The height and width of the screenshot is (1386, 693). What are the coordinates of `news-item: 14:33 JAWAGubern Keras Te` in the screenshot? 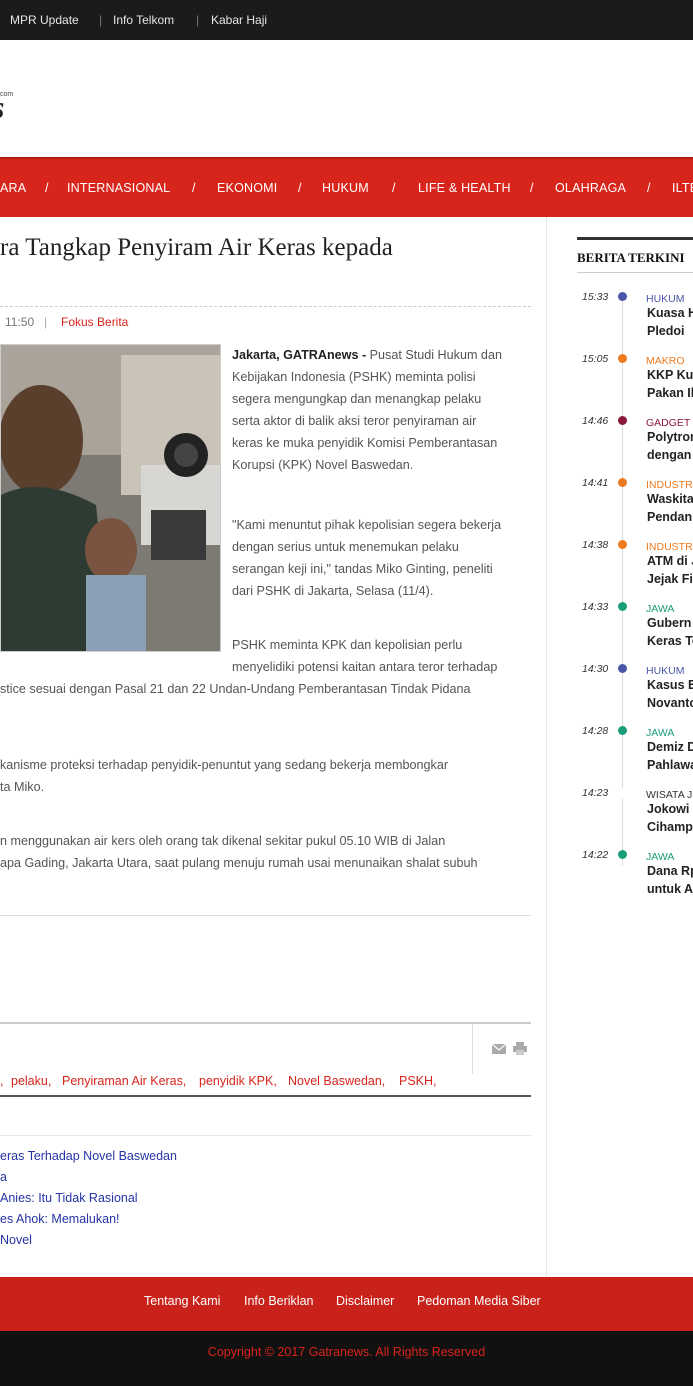 It's located at (346, 632).